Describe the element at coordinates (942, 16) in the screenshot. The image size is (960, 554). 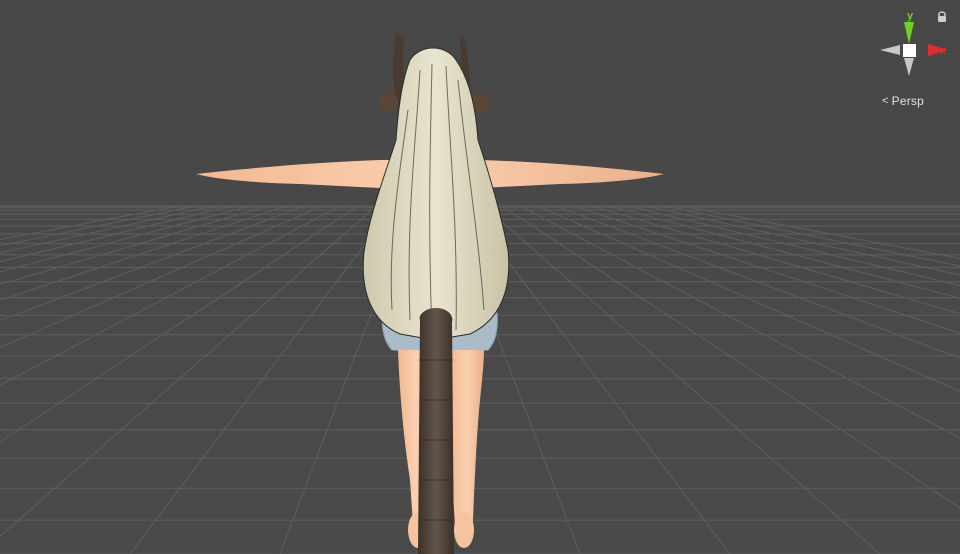
I see `lock-icon` at that location.